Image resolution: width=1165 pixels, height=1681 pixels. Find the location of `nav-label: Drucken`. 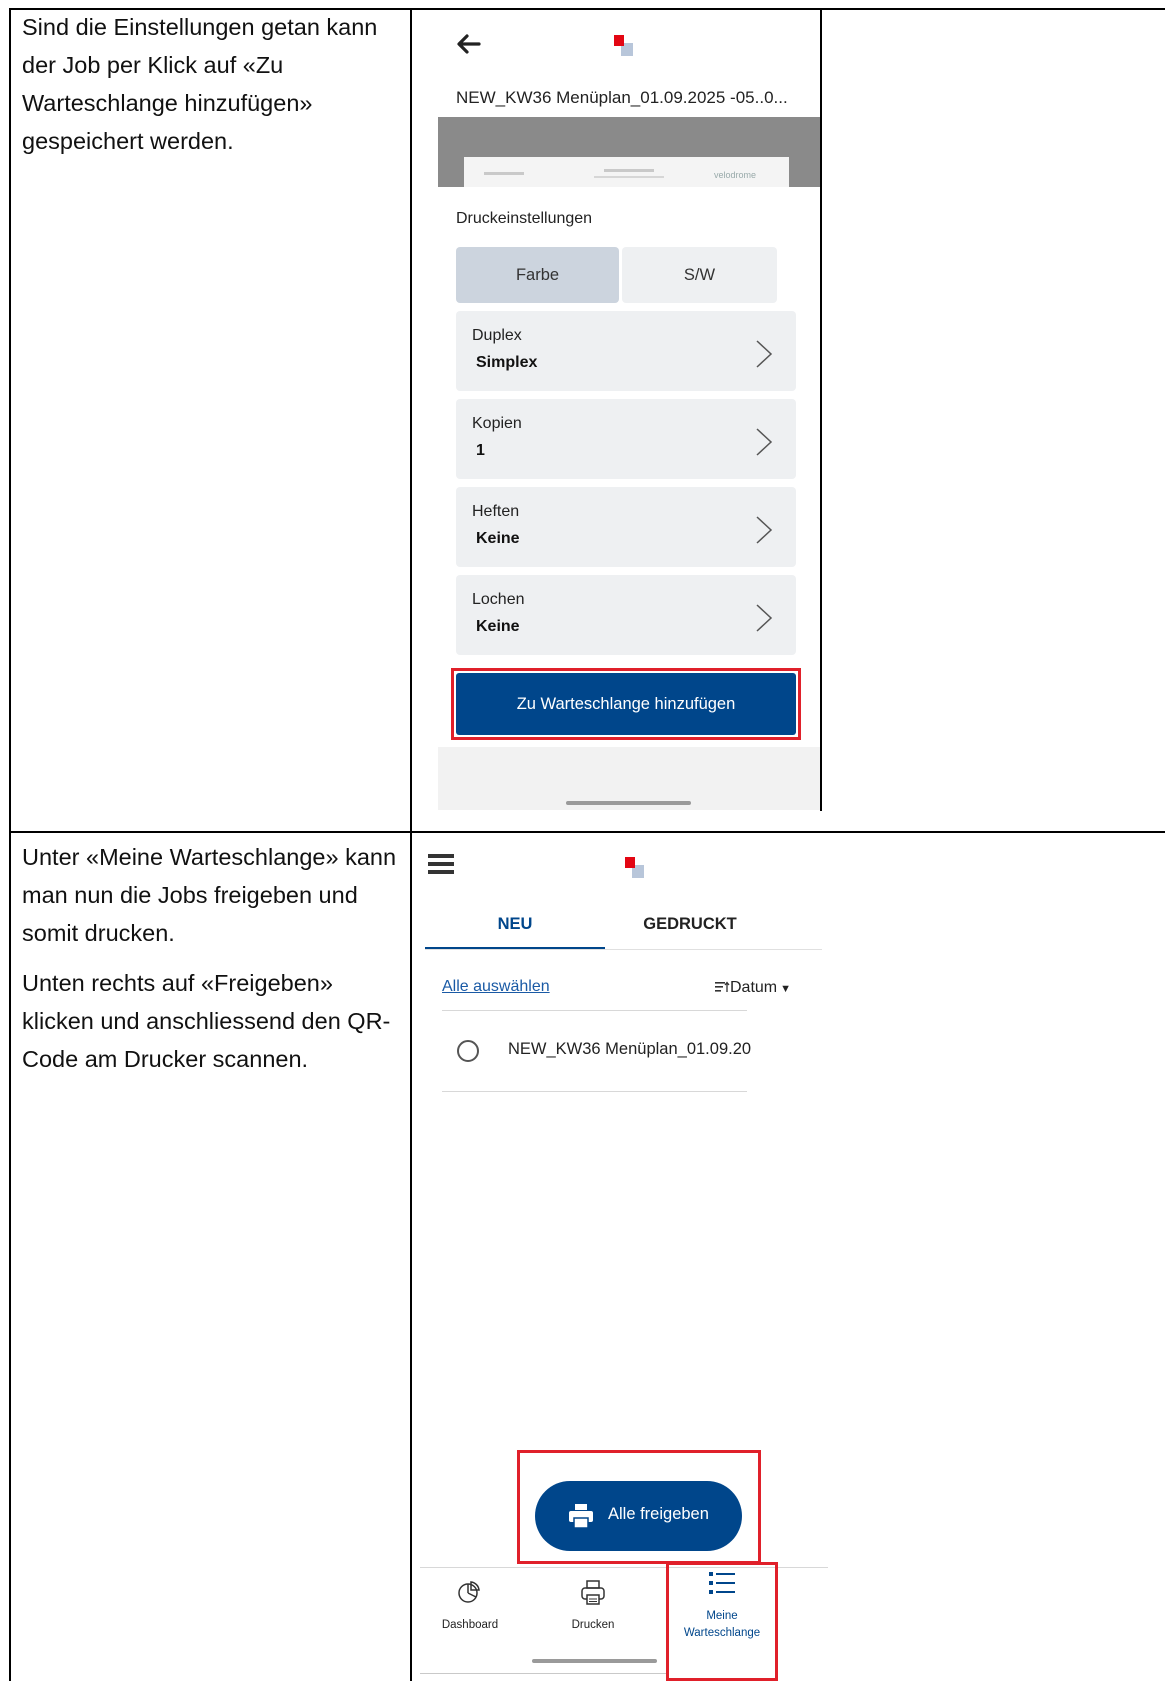

nav-label: Drucken is located at coordinates (593, 1625).